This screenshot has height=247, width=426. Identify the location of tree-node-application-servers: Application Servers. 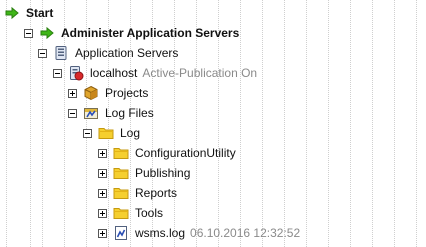
(108, 53).